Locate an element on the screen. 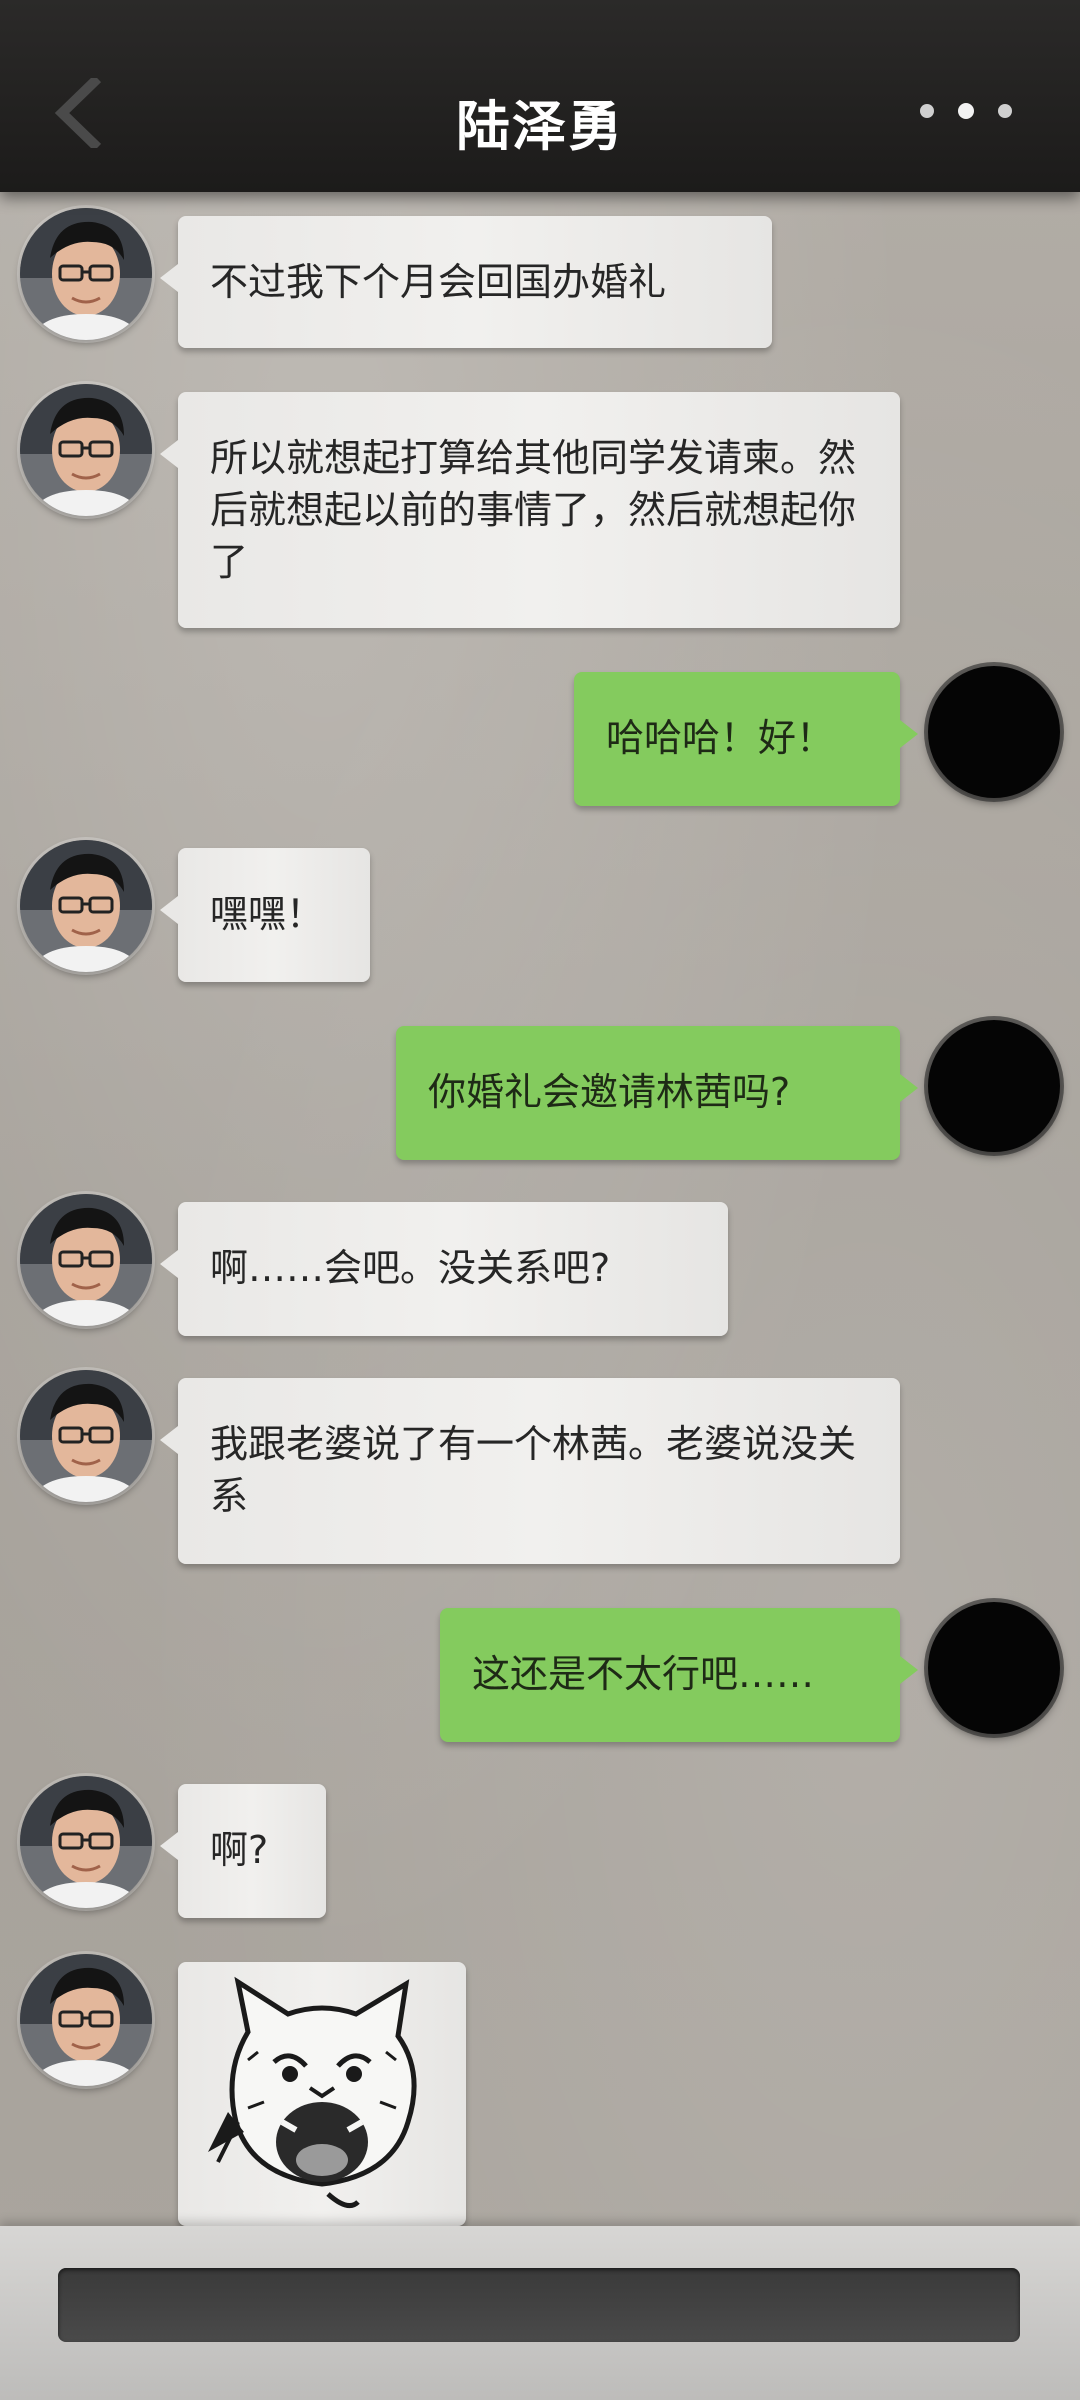 This screenshot has width=1080, height=2400. message-bubble-incoming: 不过我下个月会回国办婚礼 is located at coordinates (466, 282).